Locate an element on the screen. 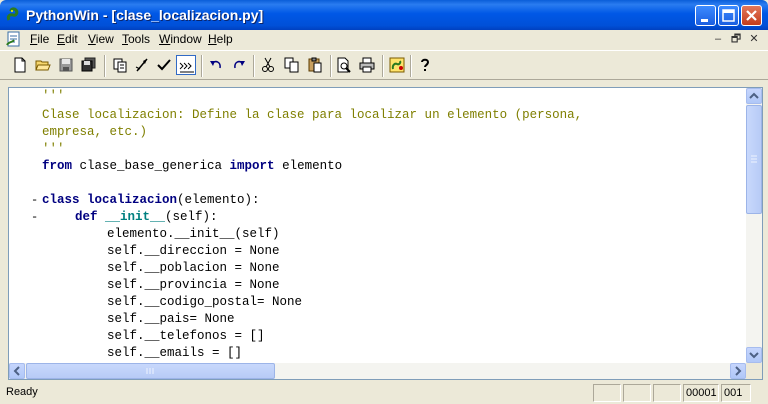 Image resolution: width=768 pixels, height=404 pixels. copy-format-button is located at coordinates (120, 65).